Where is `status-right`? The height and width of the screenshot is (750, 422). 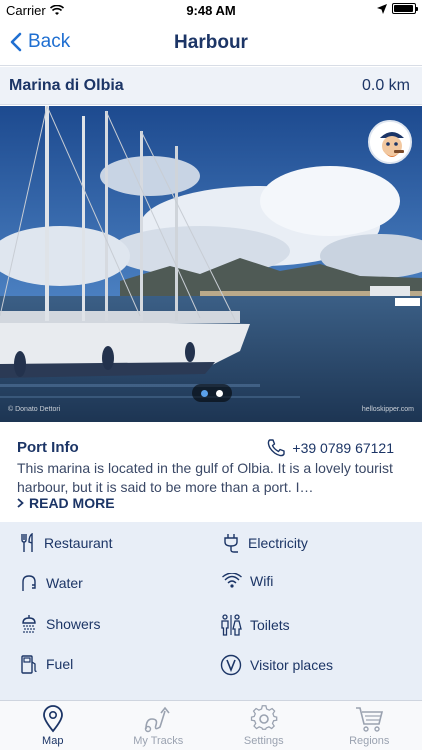
status-right is located at coordinates (397, 8).